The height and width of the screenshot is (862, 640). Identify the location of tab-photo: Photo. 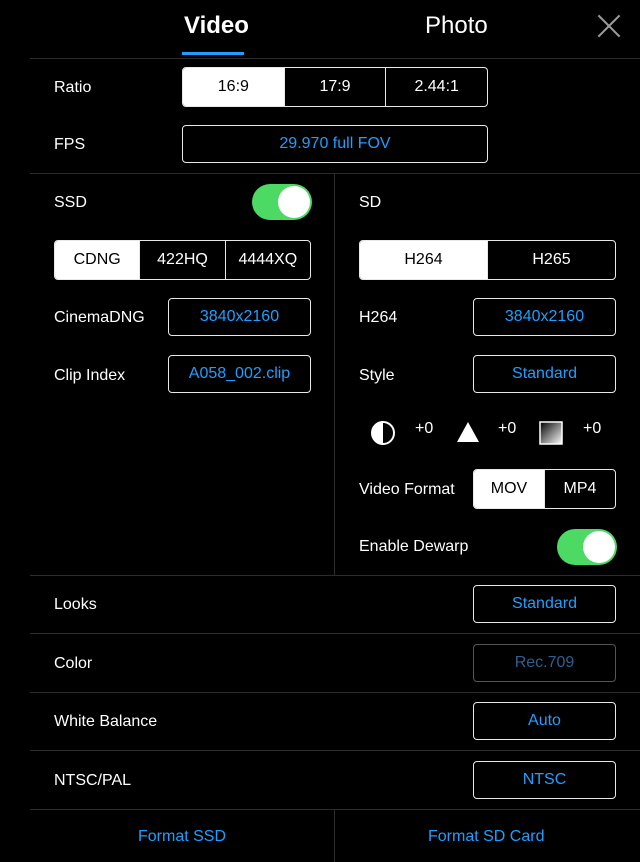
(456, 26).